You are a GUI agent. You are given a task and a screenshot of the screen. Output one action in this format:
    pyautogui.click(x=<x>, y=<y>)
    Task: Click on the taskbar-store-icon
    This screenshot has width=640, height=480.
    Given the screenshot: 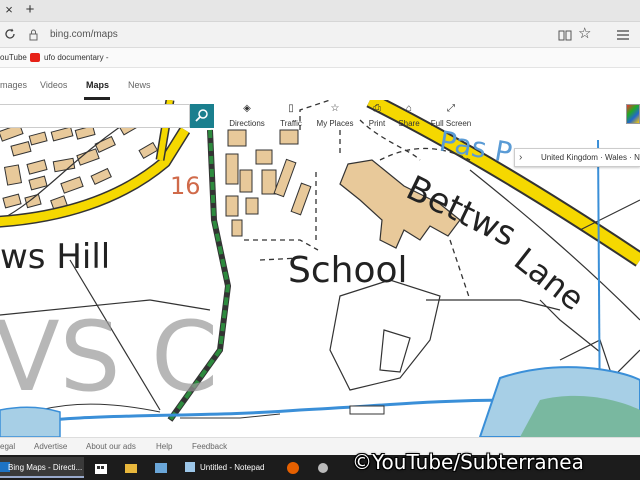 What is the action you would take?
    pyautogui.click(x=101, y=467)
    